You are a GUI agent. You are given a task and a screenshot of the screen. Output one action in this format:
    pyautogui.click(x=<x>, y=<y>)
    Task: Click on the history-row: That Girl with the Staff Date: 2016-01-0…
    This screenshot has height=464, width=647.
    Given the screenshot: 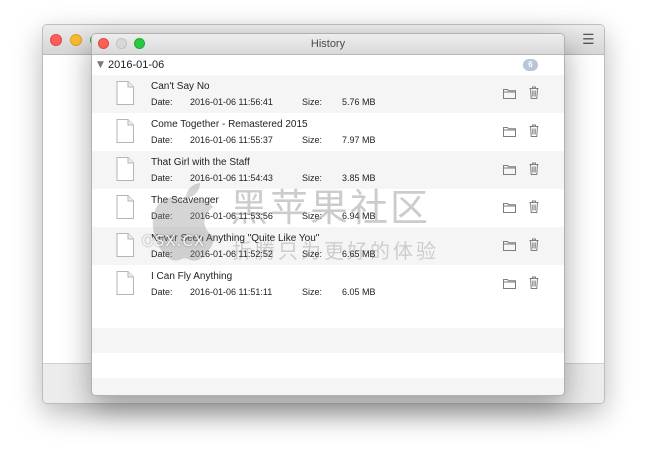 What is the action you would take?
    pyautogui.click(x=328, y=170)
    